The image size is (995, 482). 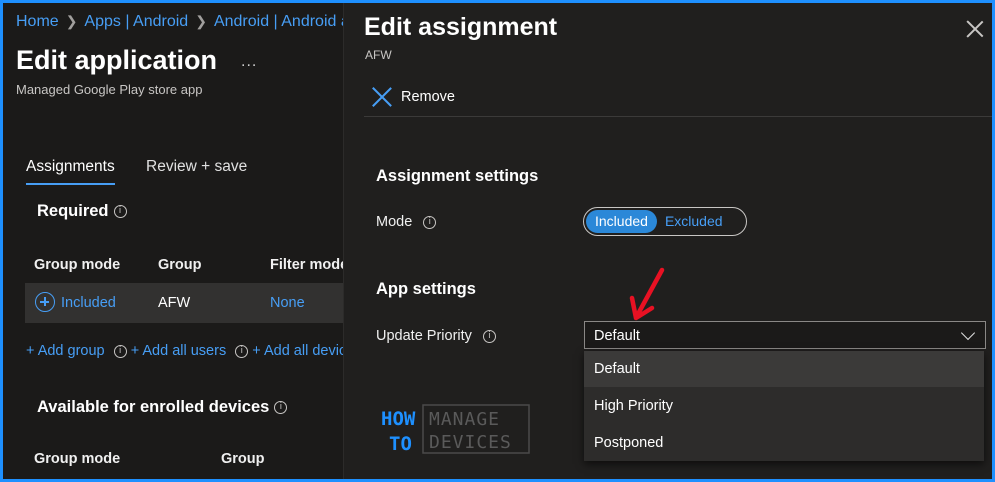 What do you see at coordinates (179, 351) in the screenshot?
I see `add-all-users-link: + Add all users` at bounding box center [179, 351].